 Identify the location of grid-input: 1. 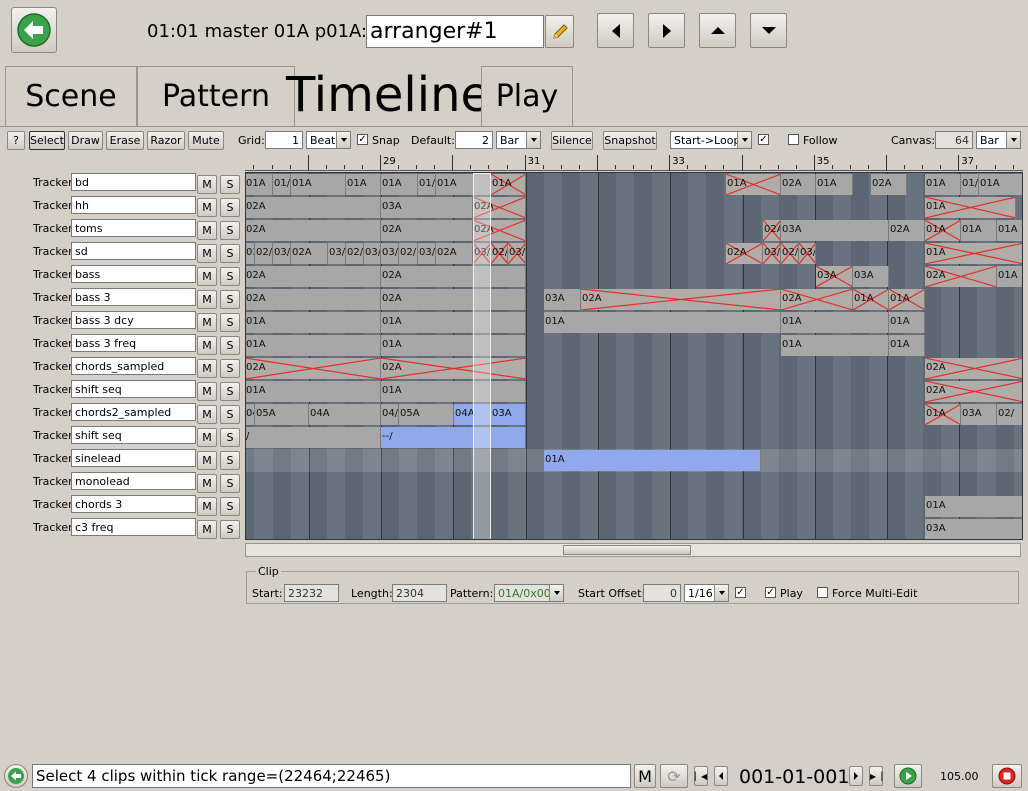
(284, 140).